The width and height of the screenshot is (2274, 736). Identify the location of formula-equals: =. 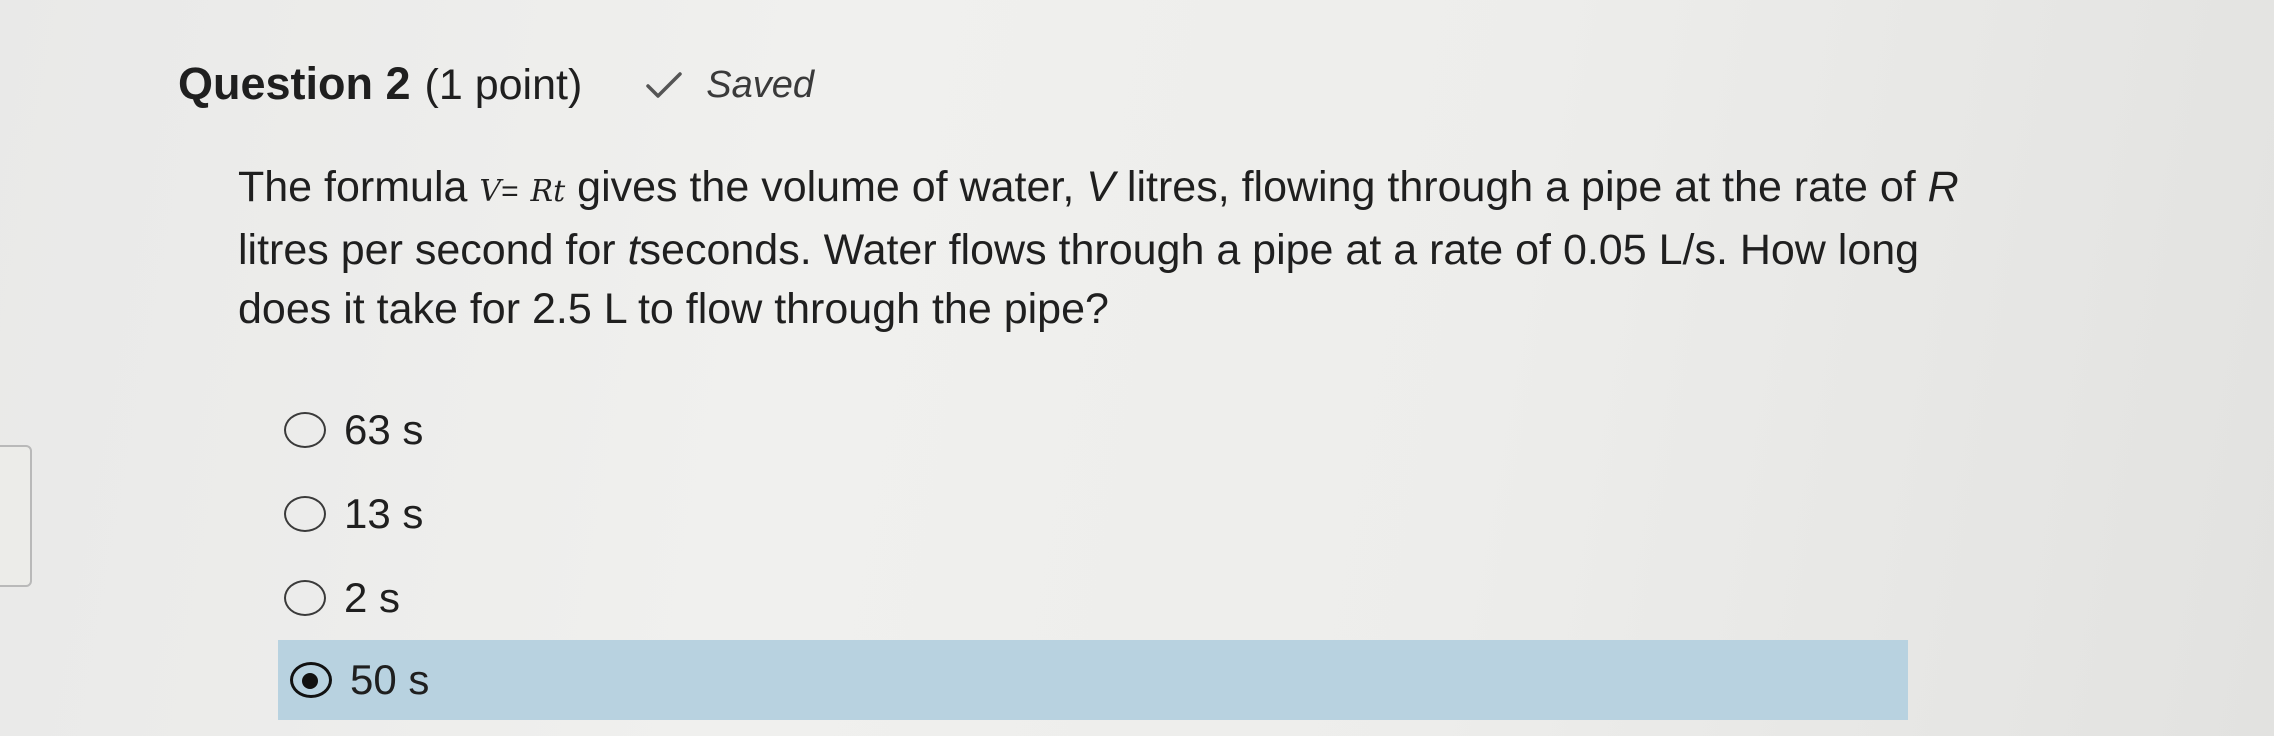
(510, 191).